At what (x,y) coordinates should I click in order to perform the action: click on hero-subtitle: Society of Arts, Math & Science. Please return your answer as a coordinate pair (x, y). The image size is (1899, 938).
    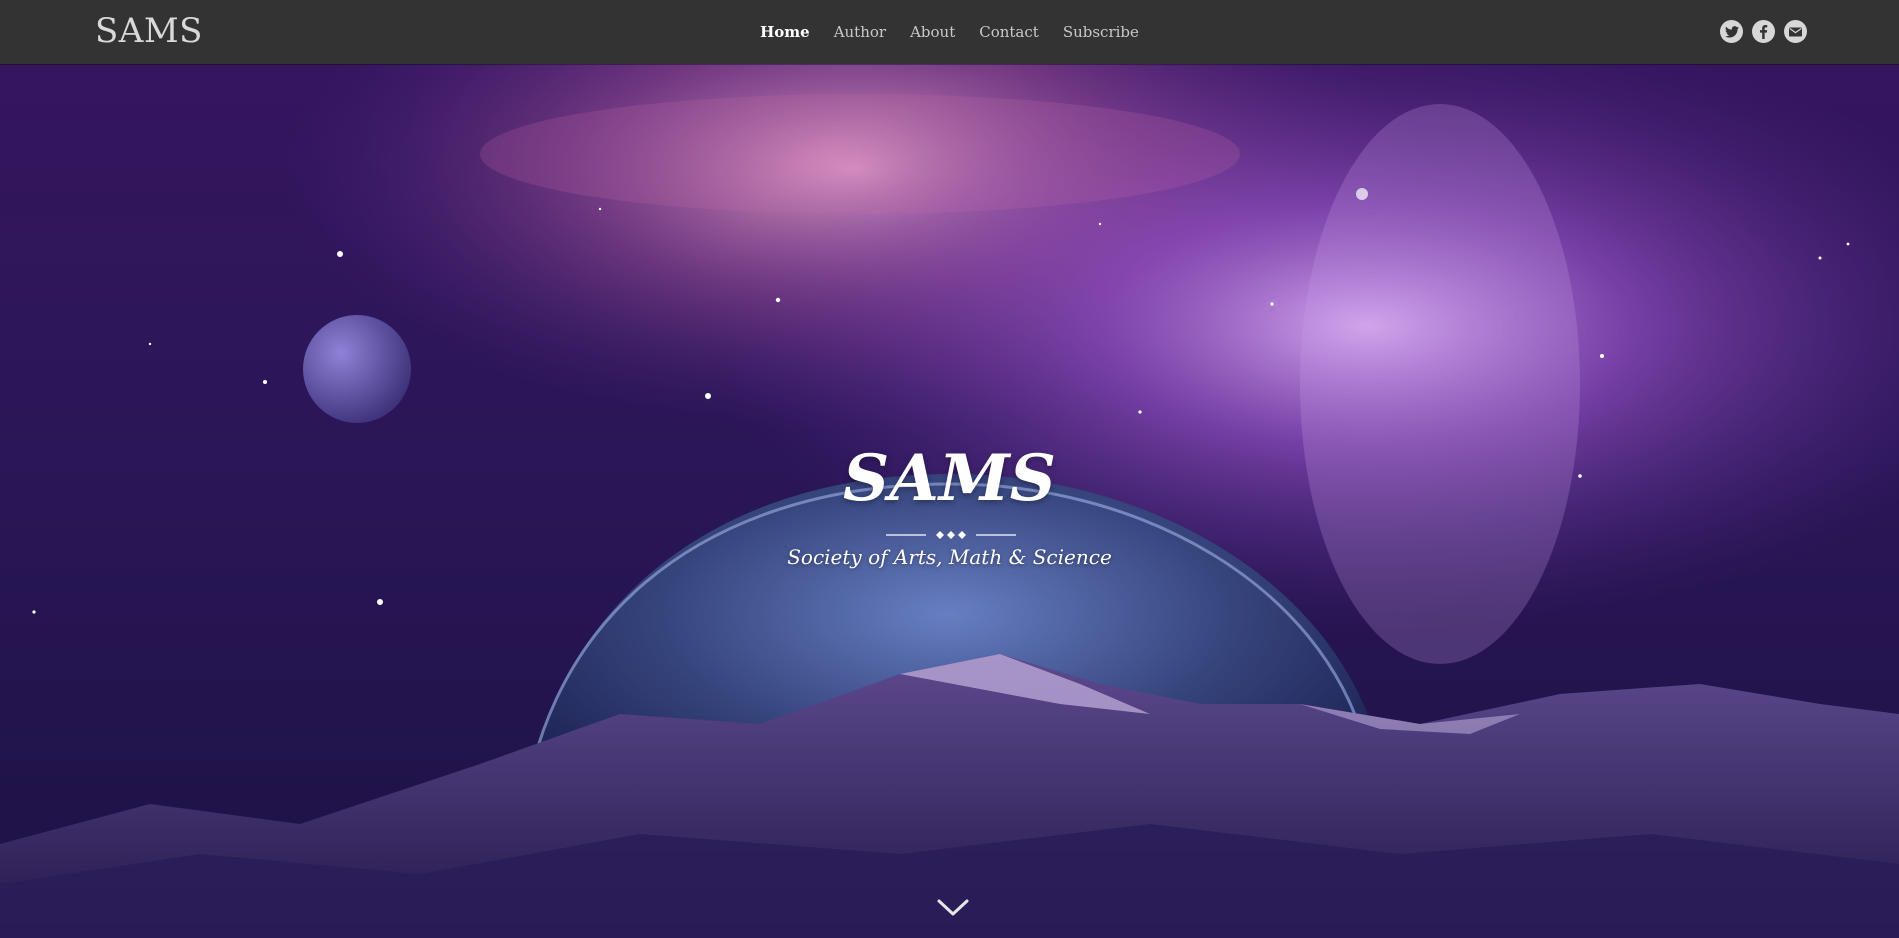
    Looking at the image, I should click on (949, 557).